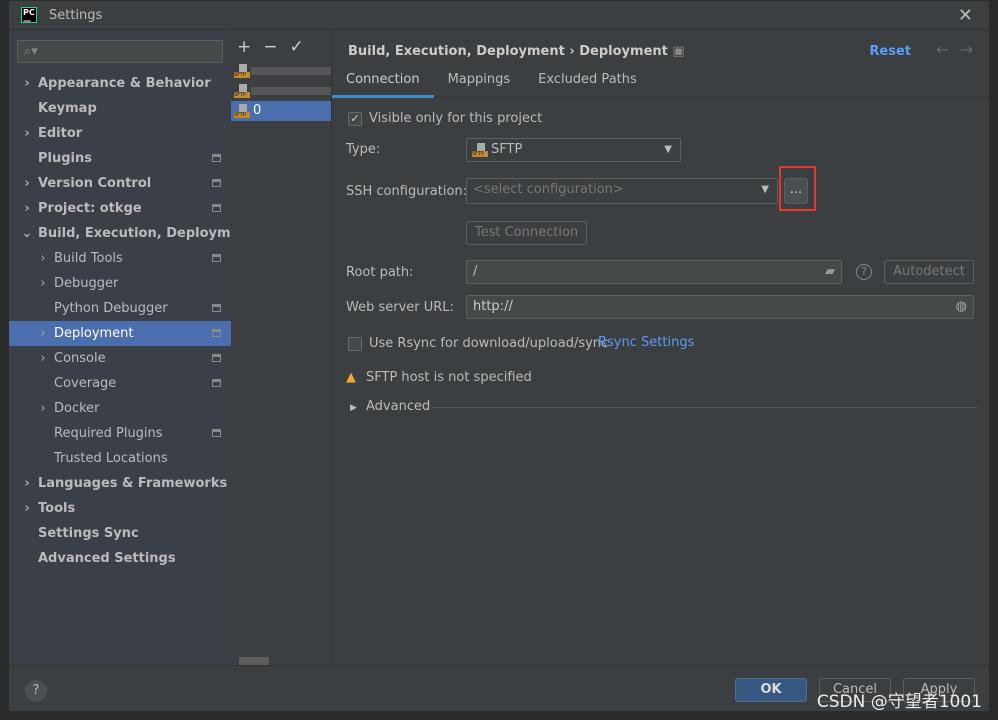 The height and width of the screenshot is (720, 998). What do you see at coordinates (646, 342) in the screenshot?
I see `rsync-settings-link: Rsync Settings` at bounding box center [646, 342].